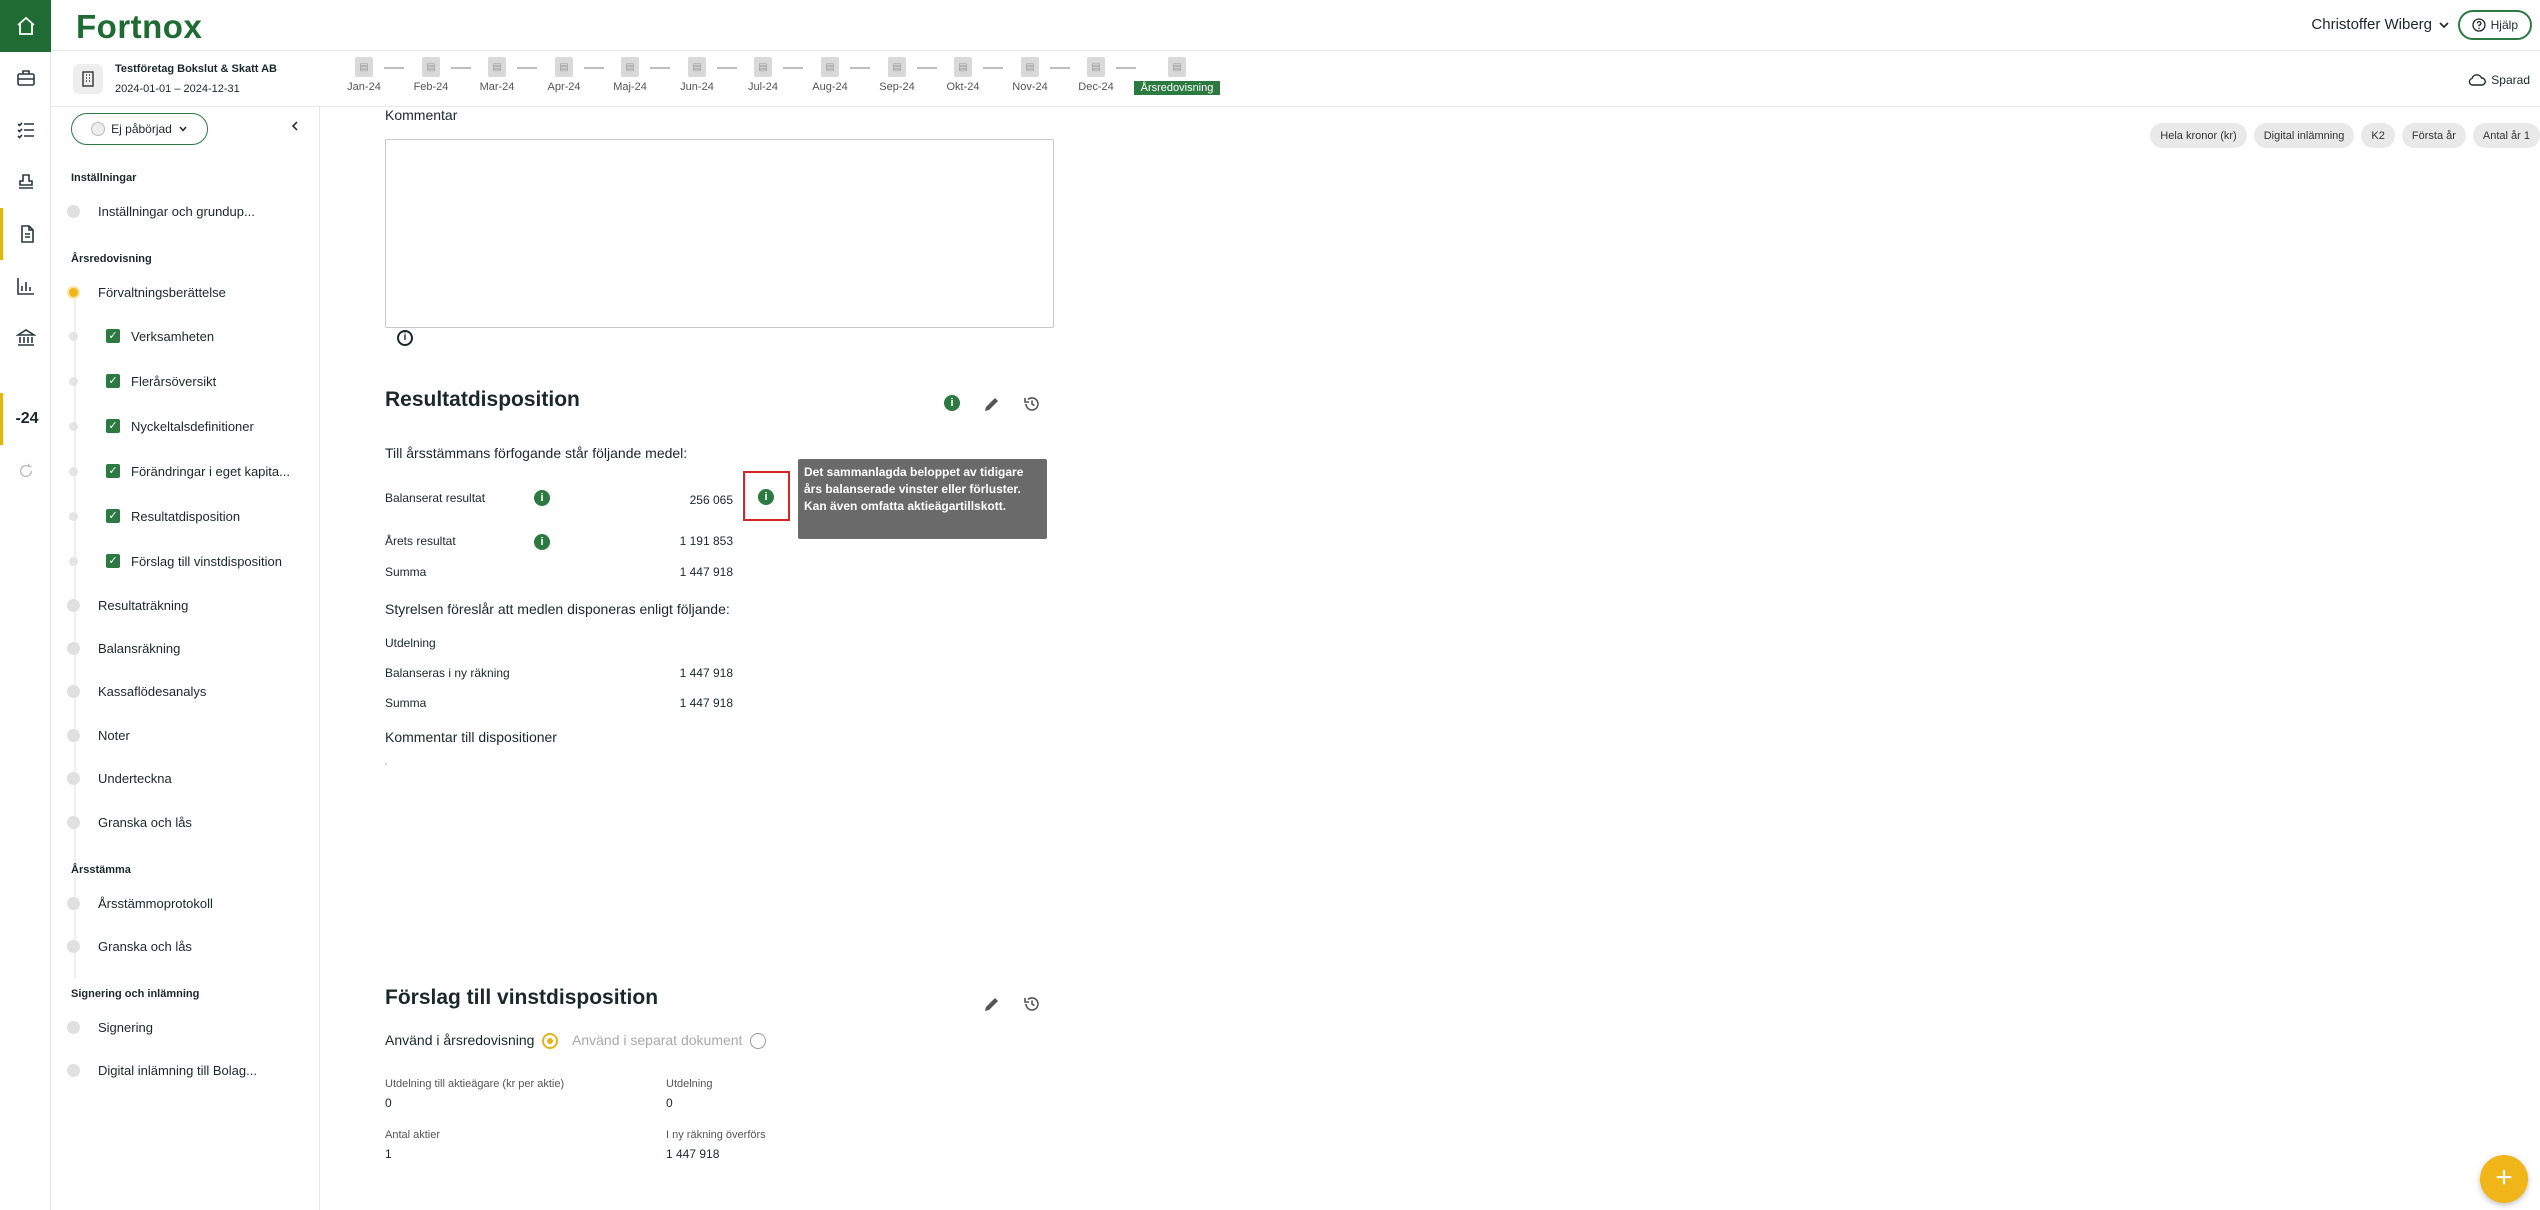  What do you see at coordinates (406, 703) in the screenshot?
I see `summa-disp-label: Summa` at bounding box center [406, 703].